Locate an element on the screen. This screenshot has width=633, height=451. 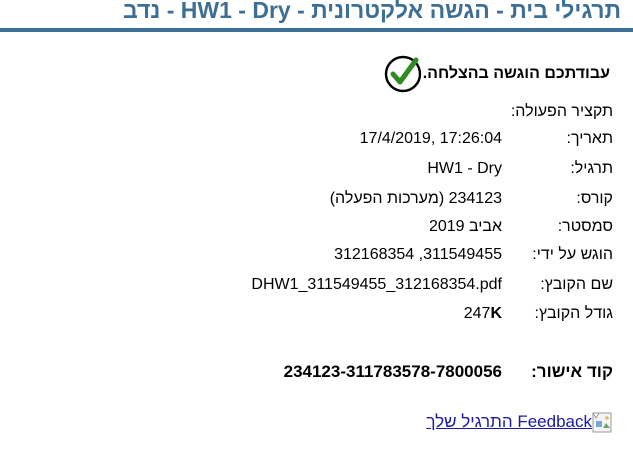
file-size-unit: K is located at coordinates (496, 313).